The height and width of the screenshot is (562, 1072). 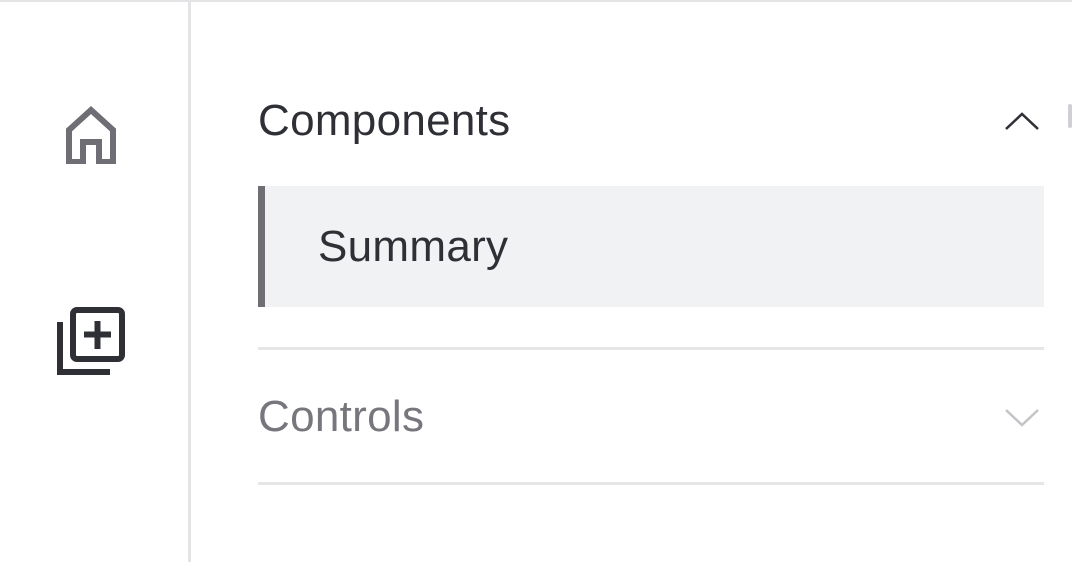 What do you see at coordinates (1022, 121) in the screenshot?
I see `chevron-up-icon` at bounding box center [1022, 121].